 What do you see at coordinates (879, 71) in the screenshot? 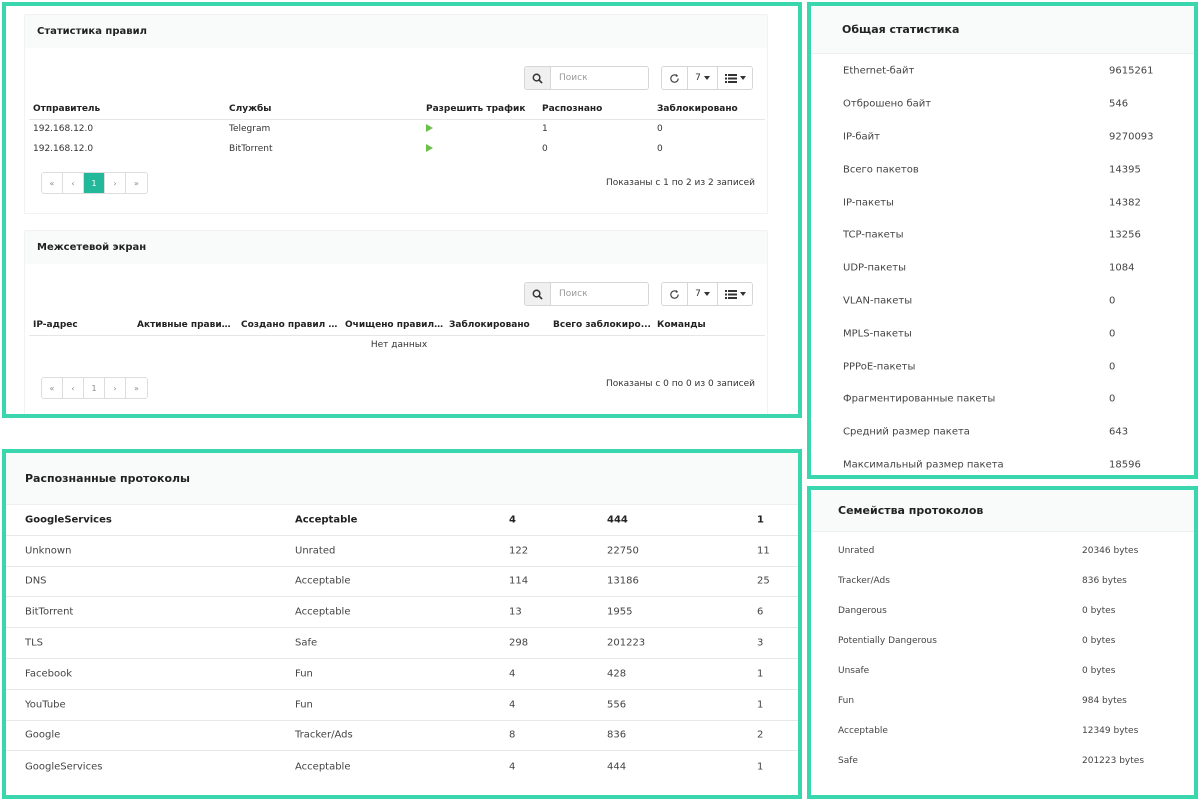
I see `stat-label: Ethernet-байт` at bounding box center [879, 71].